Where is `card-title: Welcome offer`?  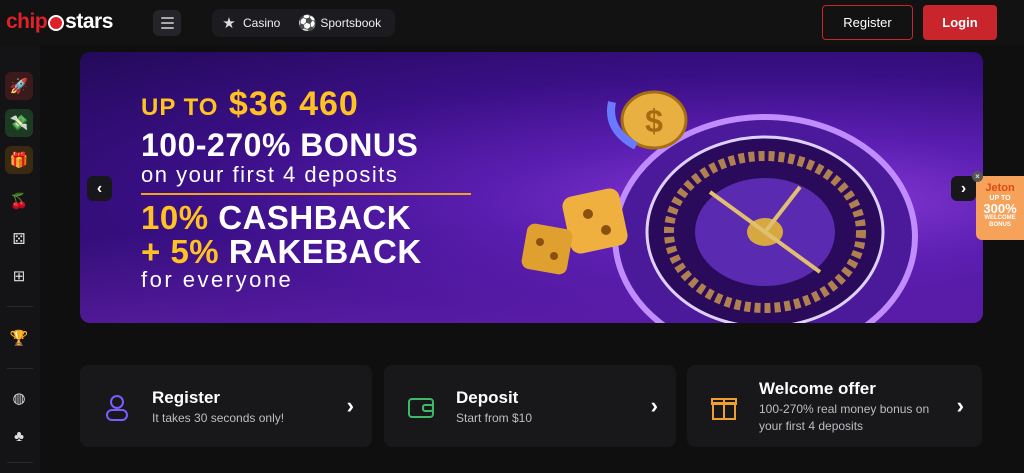 card-title: Welcome offer is located at coordinates (817, 388).